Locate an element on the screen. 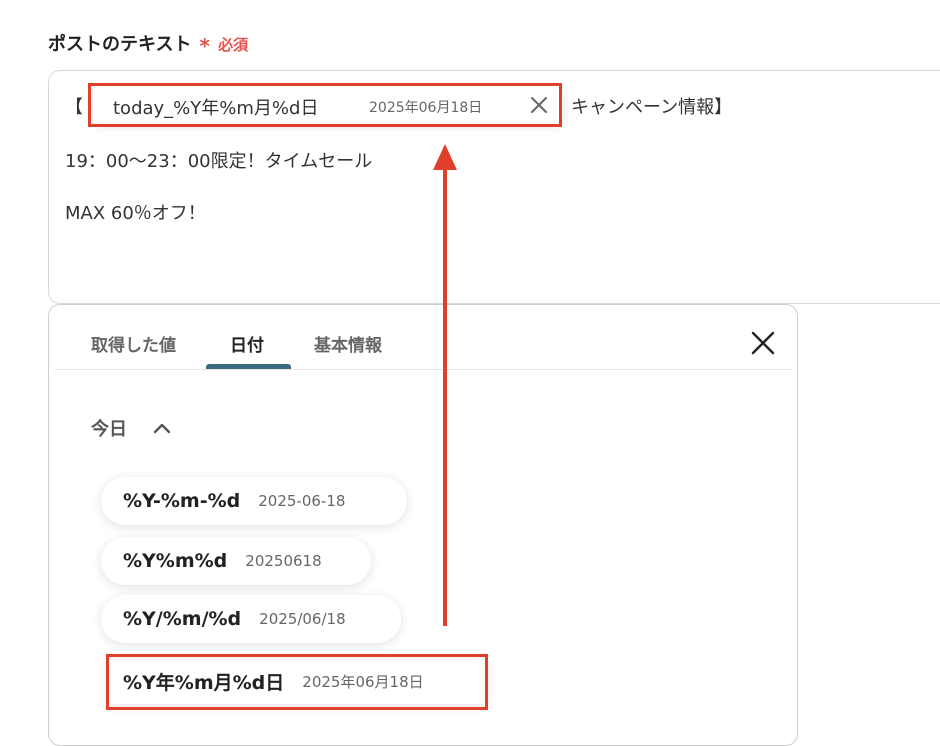  date-format-option: %Y-%m-%d 2025-06-18 is located at coordinates (254, 501).